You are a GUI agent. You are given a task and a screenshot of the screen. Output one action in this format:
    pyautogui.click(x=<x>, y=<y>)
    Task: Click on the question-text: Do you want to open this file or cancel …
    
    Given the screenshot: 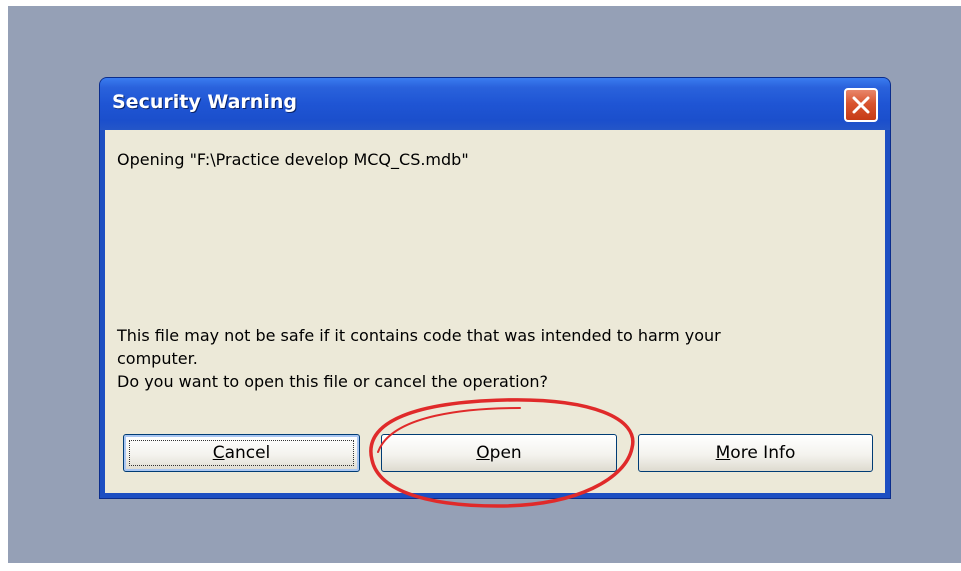 What is the action you would take?
    pyautogui.click(x=332, y=381)
    